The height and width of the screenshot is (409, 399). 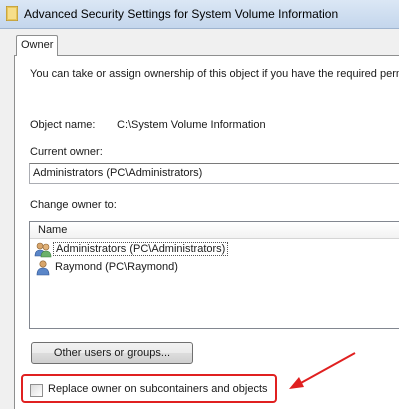 What do you see at coordinates (214, 230) in the screenshot?
I see `list-column-header-name: Name` at bounding box center [214, 230].